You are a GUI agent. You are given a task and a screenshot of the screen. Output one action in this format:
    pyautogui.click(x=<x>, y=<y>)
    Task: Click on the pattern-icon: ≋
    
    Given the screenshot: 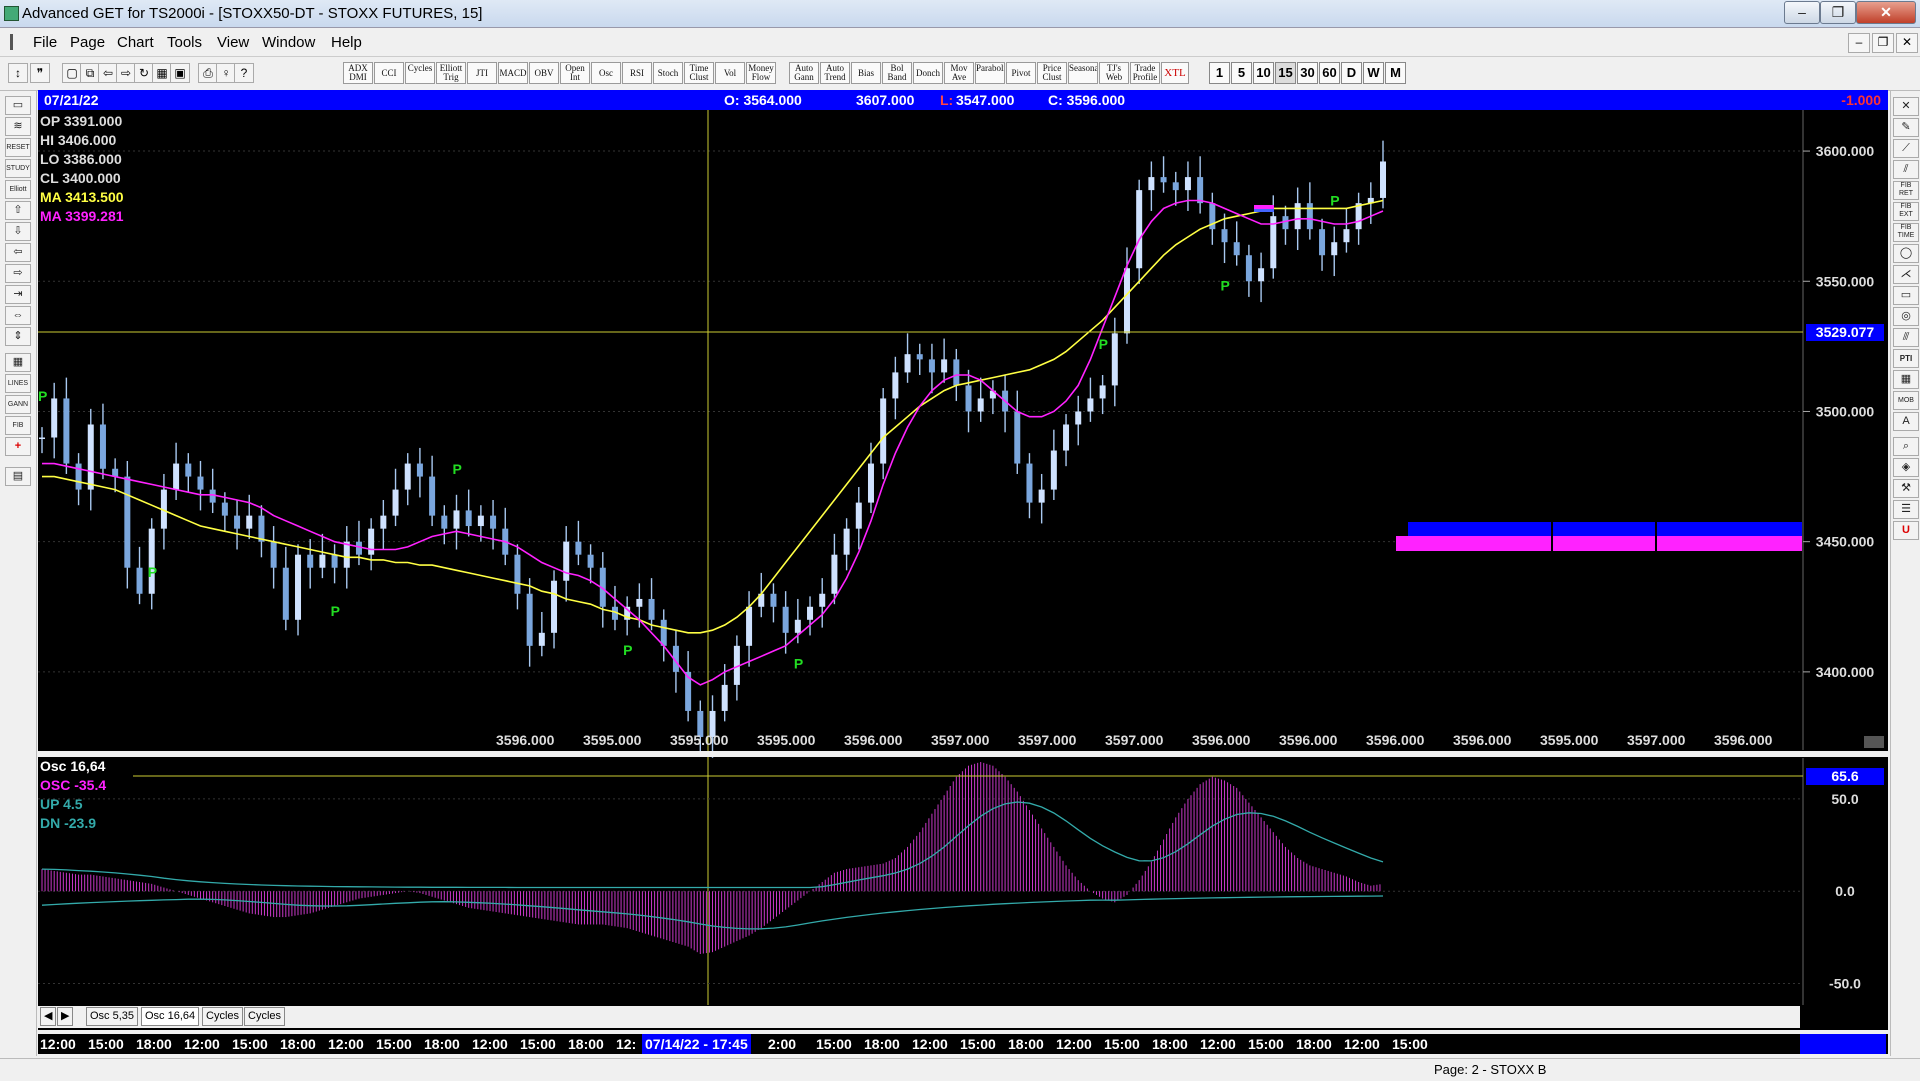 What is the action you would take?
    pyautogui.click(x=18, y=126)
    